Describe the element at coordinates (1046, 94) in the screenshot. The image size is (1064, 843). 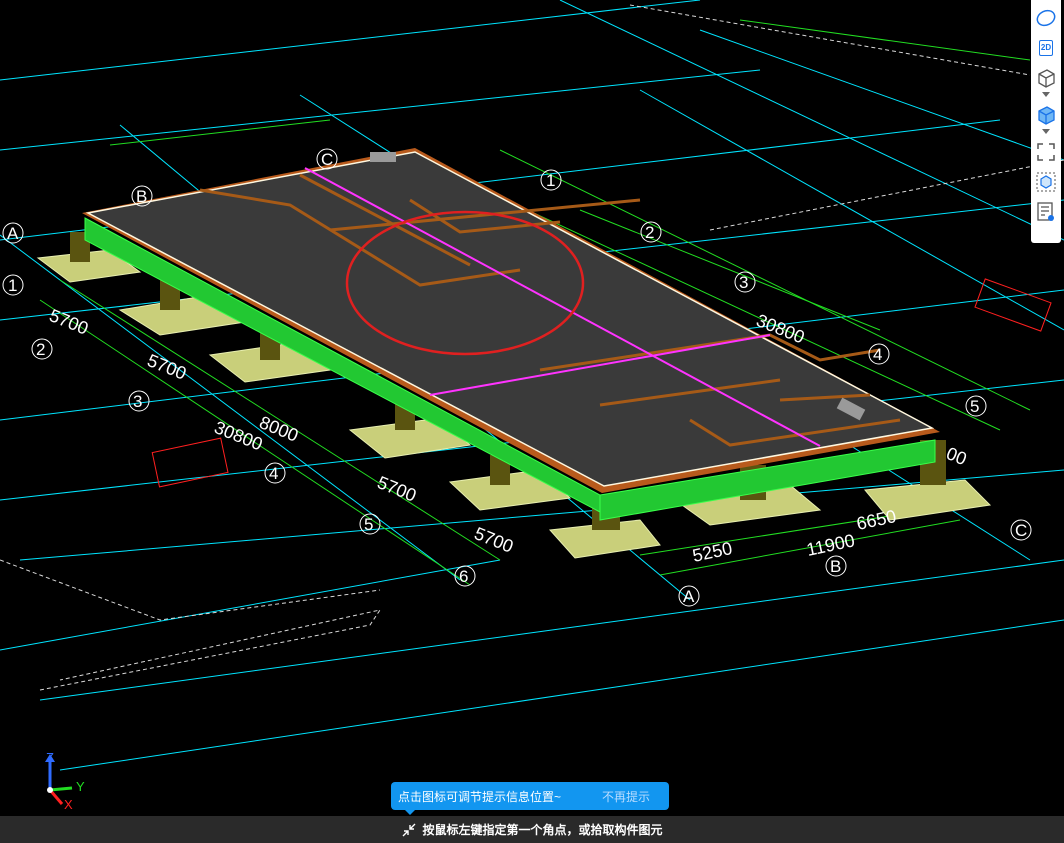
I see `3d-view-dropdown-caret` at that location.